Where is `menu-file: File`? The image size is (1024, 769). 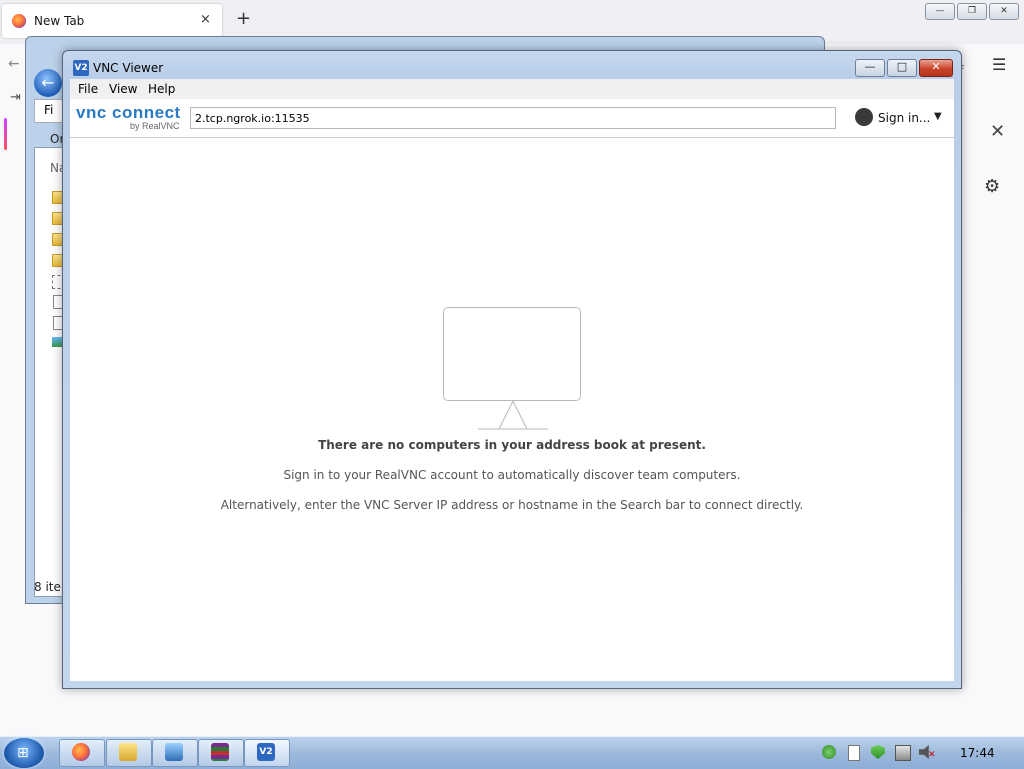
menu-file: File is located at coordinates (88, 89).